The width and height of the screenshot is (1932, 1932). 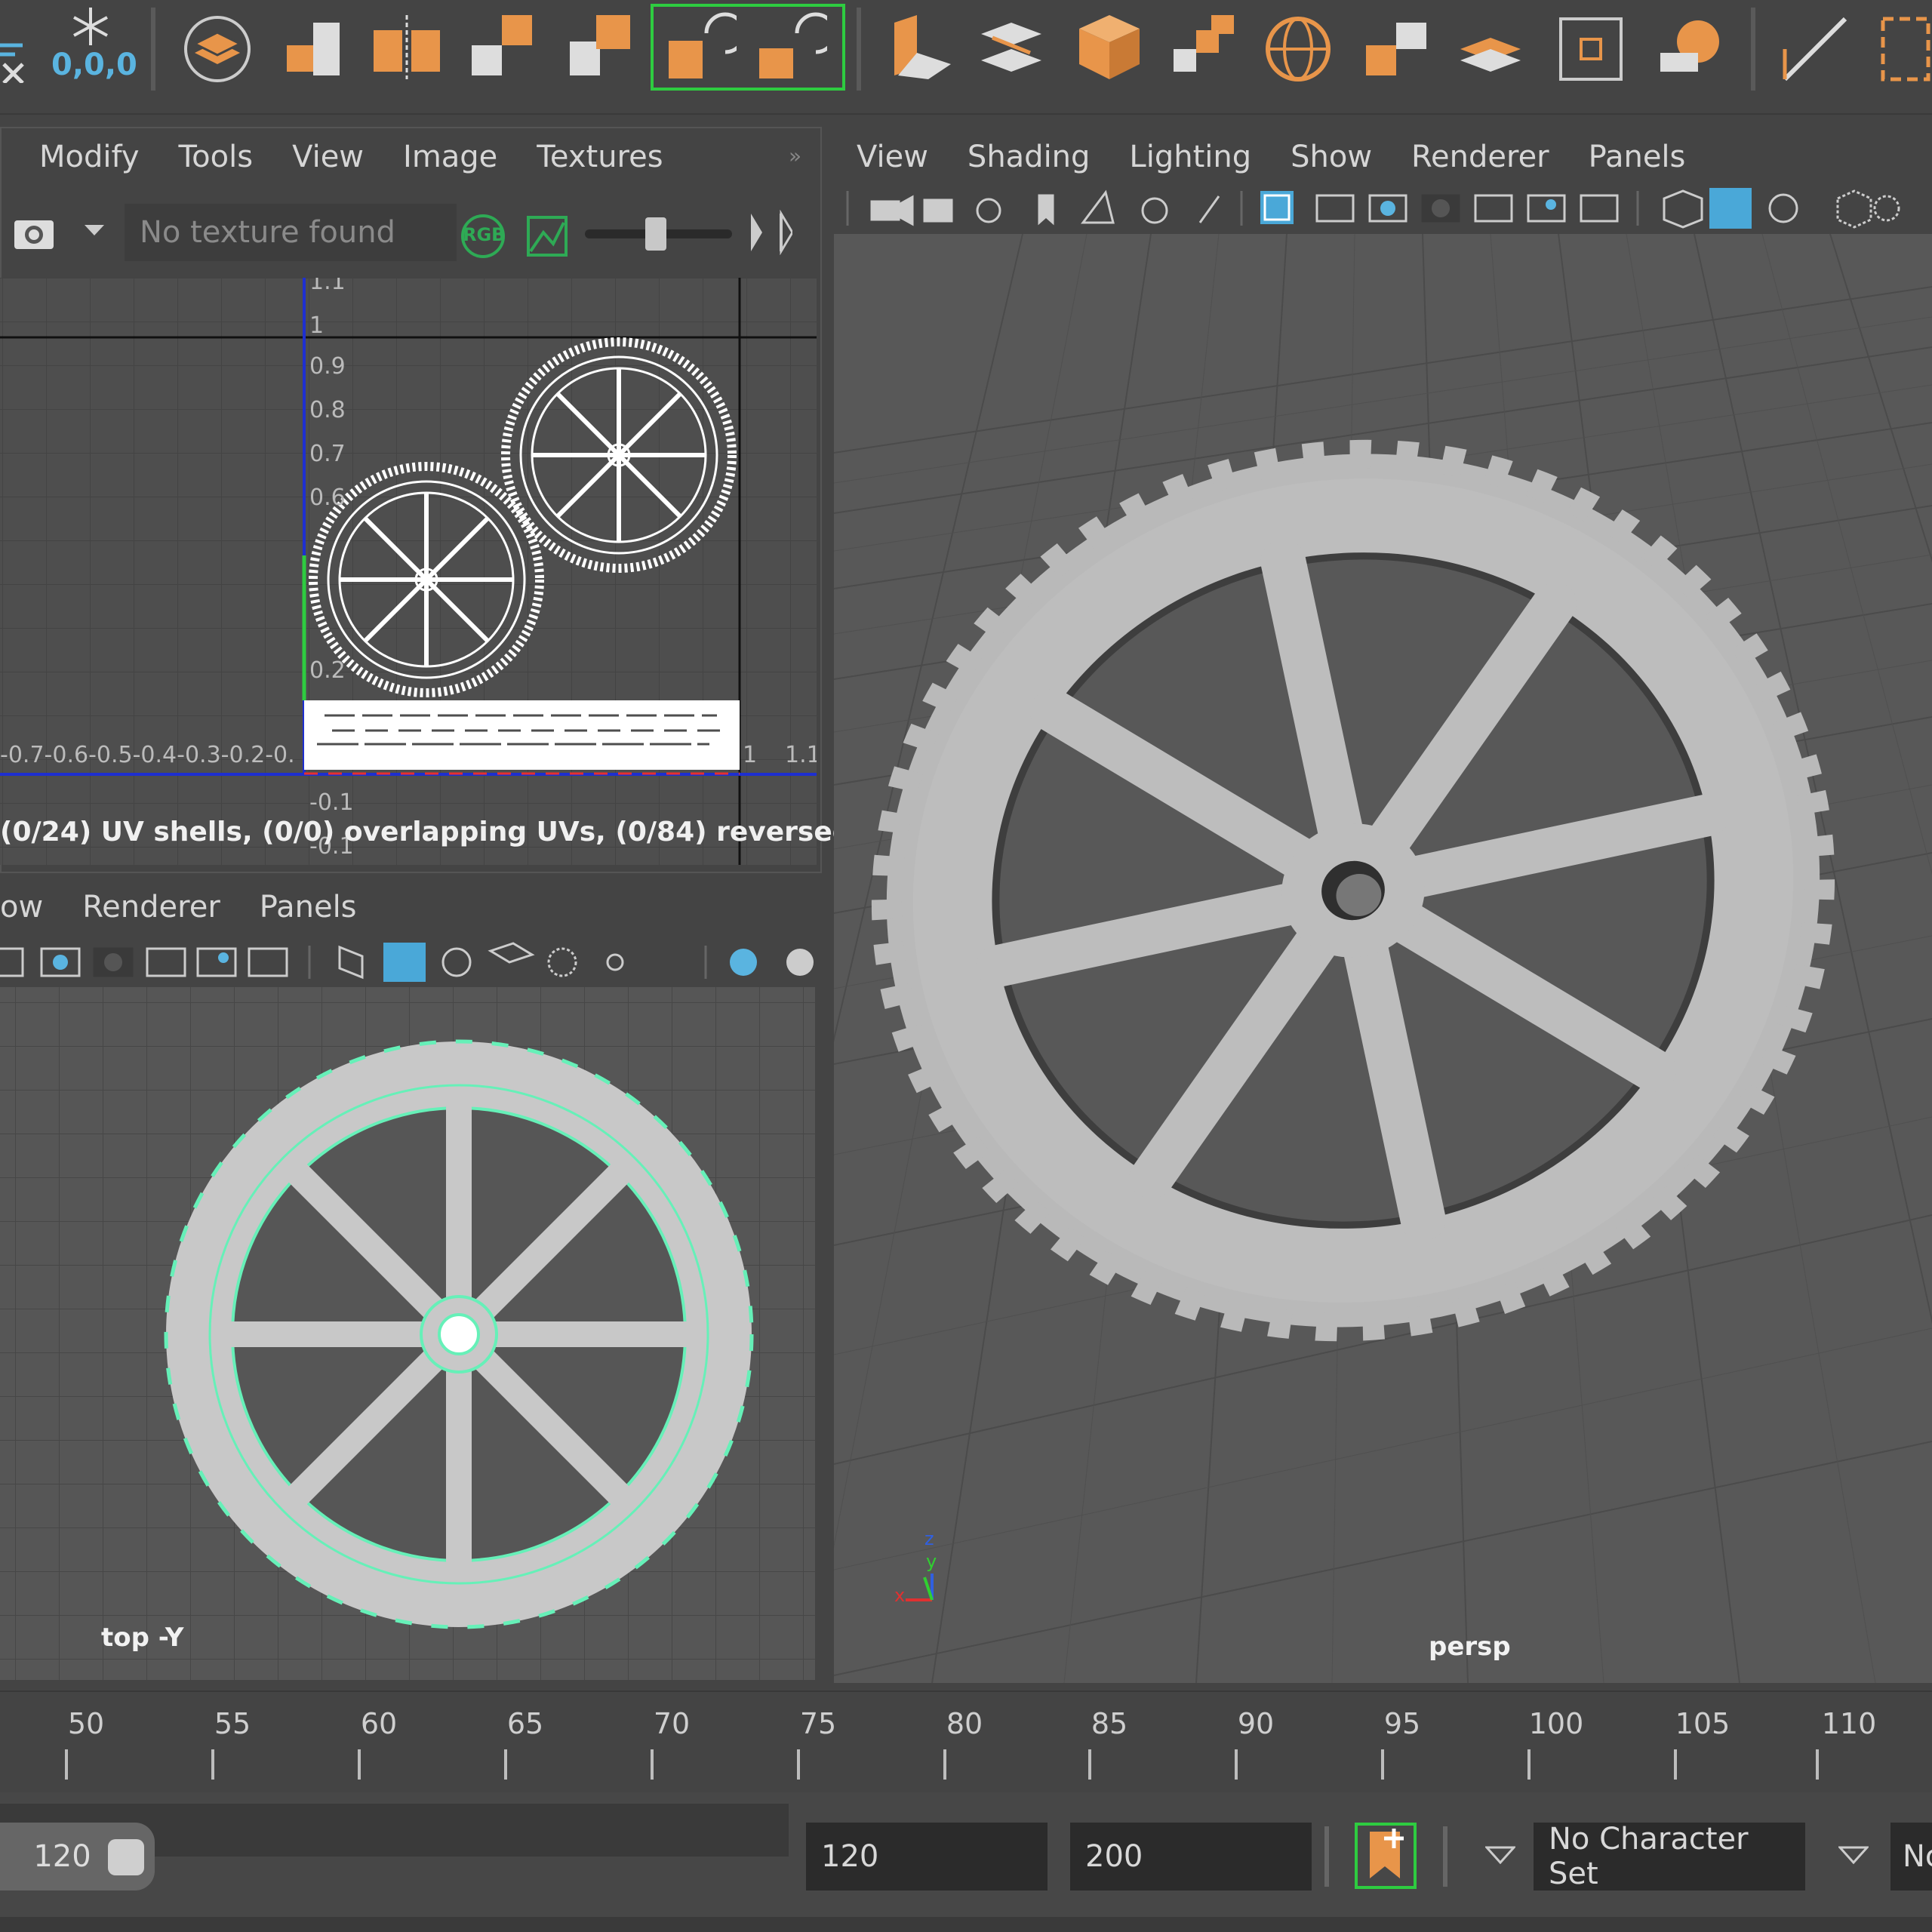 I want to click on combine-icon, so click(x=317, y=45).